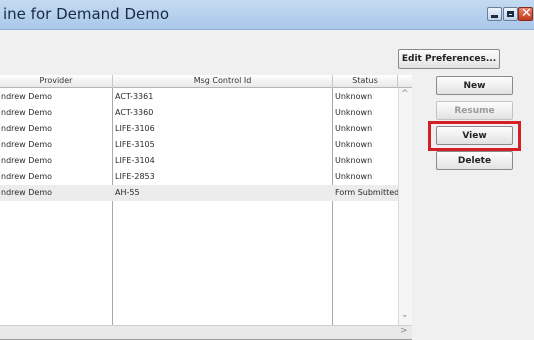 Image resolution: width=534 pixels, height=340 pixels. Describe the element at coordinates (135, 160) in the screenshot. I see `cell-msg-control-id: LIFE-3104` at that location.